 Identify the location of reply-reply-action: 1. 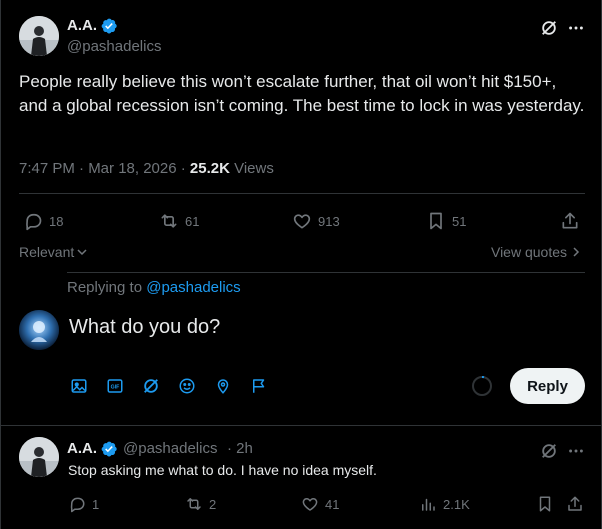
(83, 504).